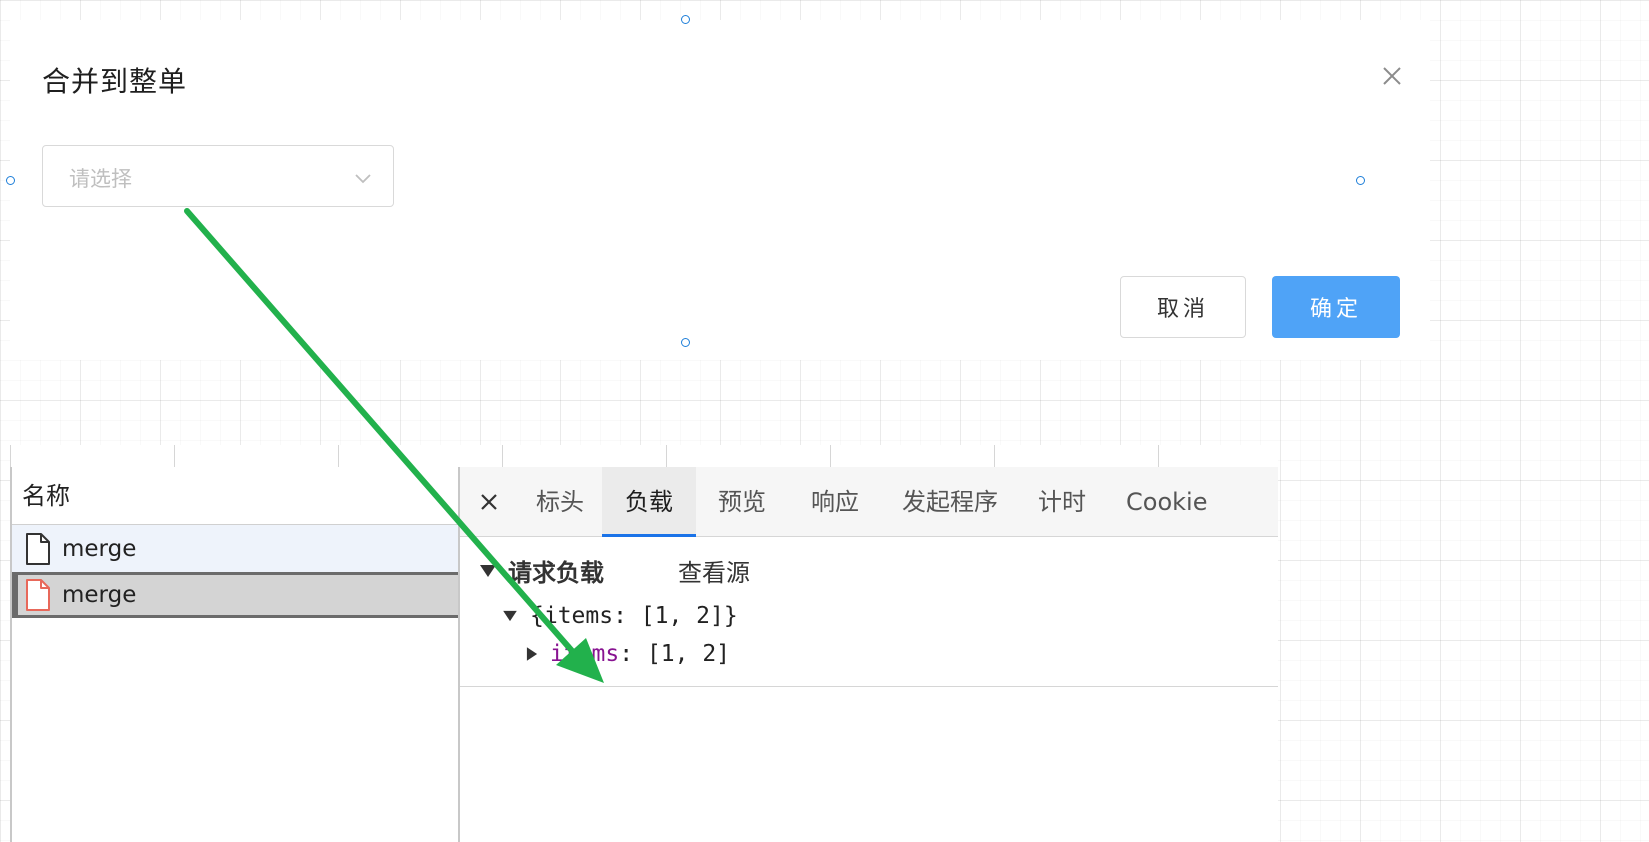 This screenshot has width=1649, height=842. I want to click on tab-payload: 负载, so click(649, 502).